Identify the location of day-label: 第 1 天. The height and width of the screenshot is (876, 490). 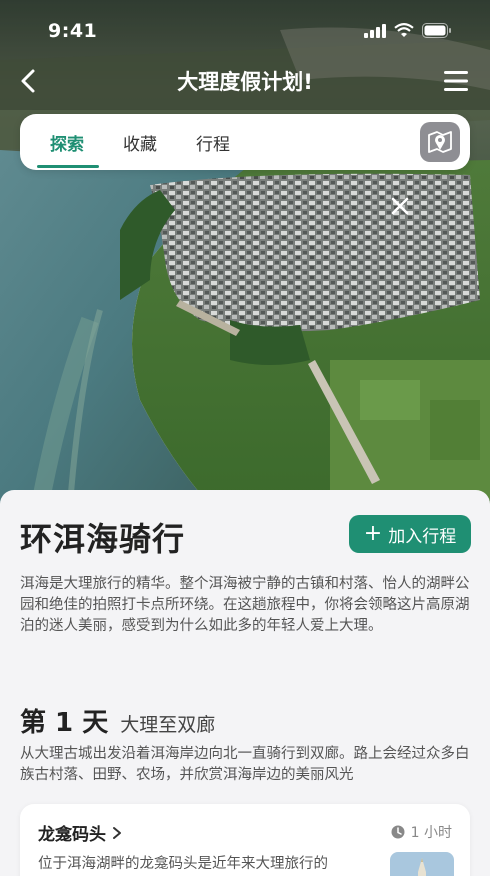
(64, 723).